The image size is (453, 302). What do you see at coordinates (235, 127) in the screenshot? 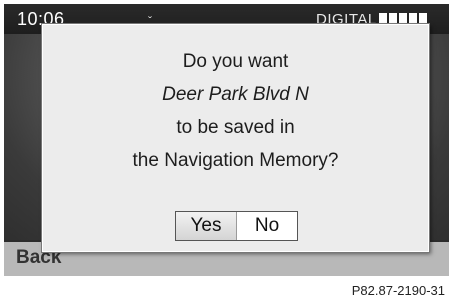
I see `dialog-line-saved-in: to be saved in` at bounding box center [235, 127].